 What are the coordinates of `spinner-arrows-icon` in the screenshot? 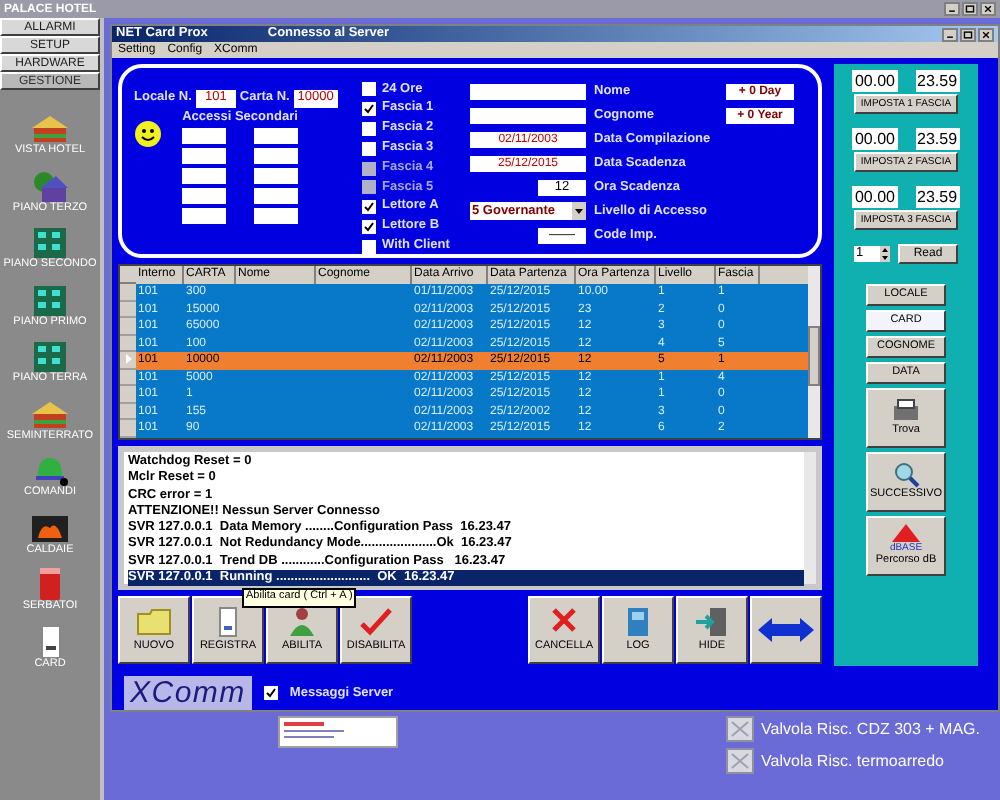 It's located at (885, 254).